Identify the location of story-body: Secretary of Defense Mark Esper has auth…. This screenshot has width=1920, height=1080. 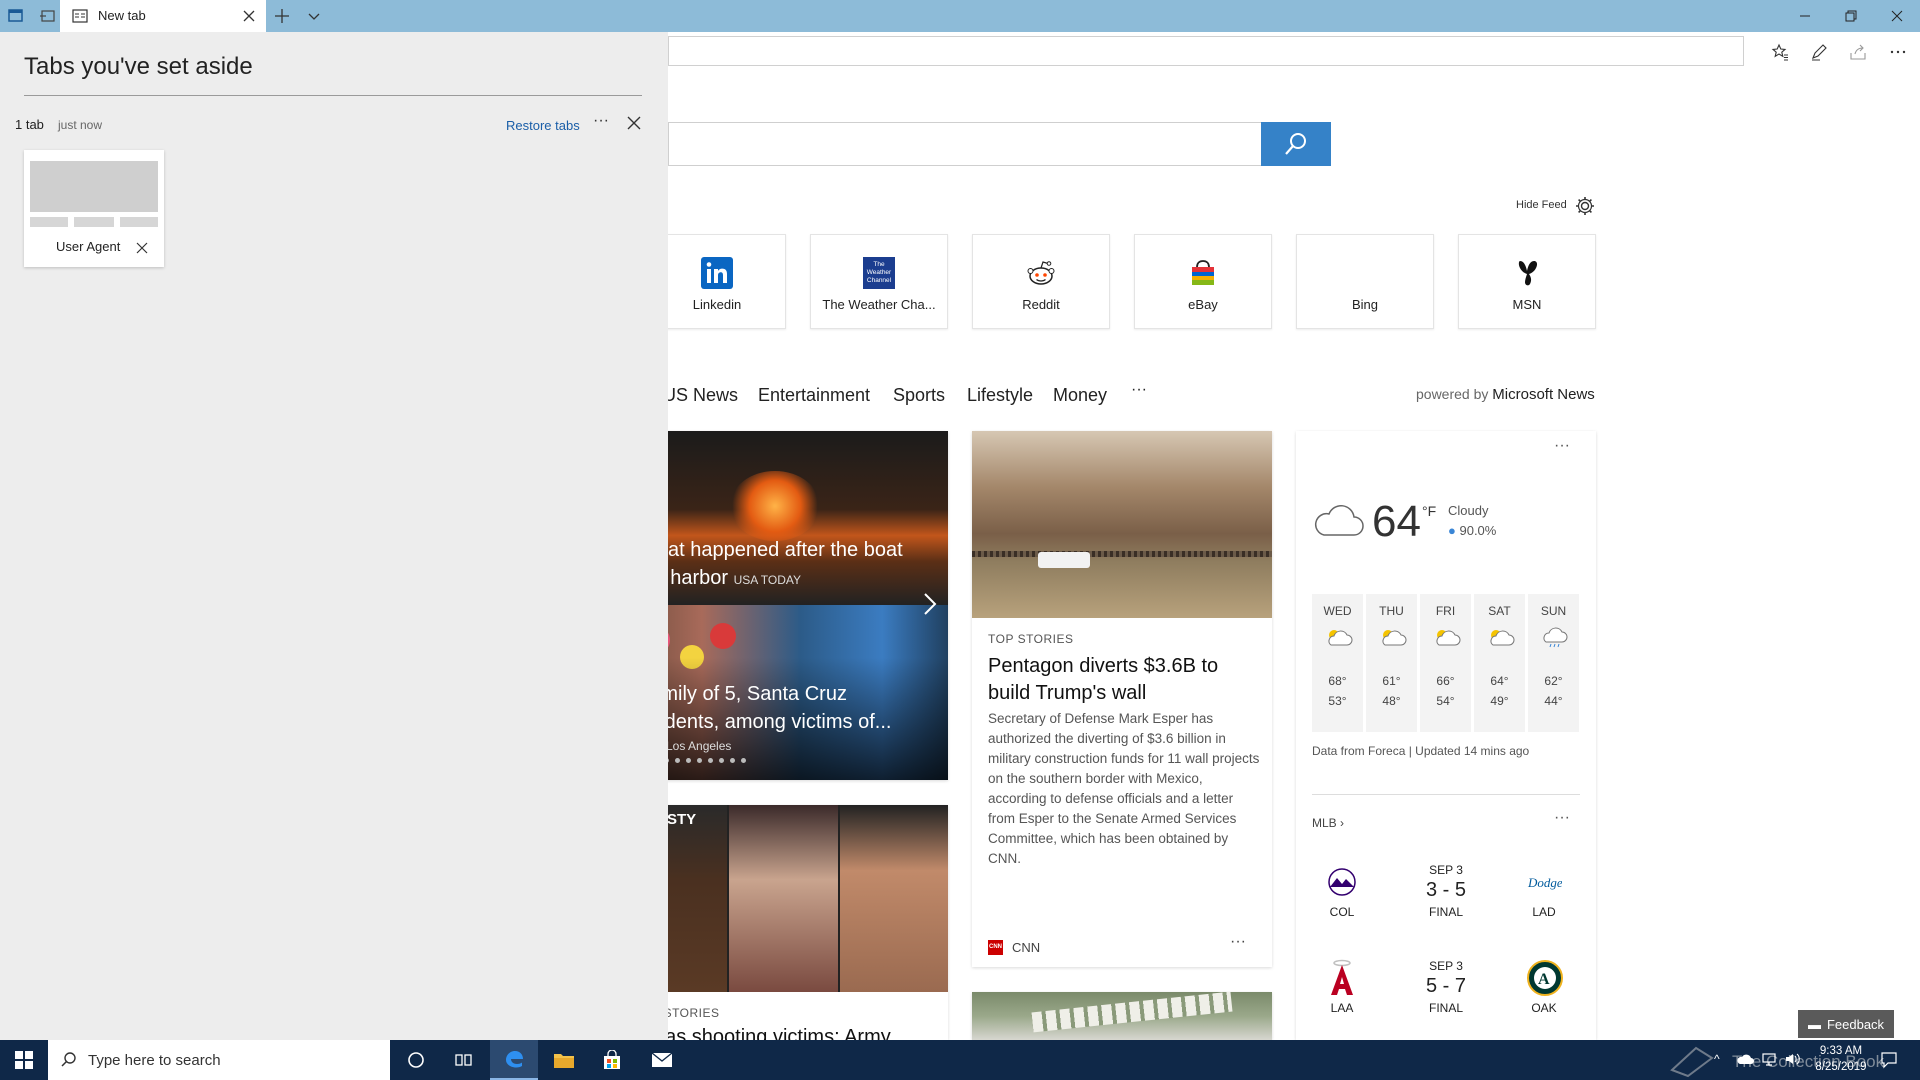
(1124, 788).